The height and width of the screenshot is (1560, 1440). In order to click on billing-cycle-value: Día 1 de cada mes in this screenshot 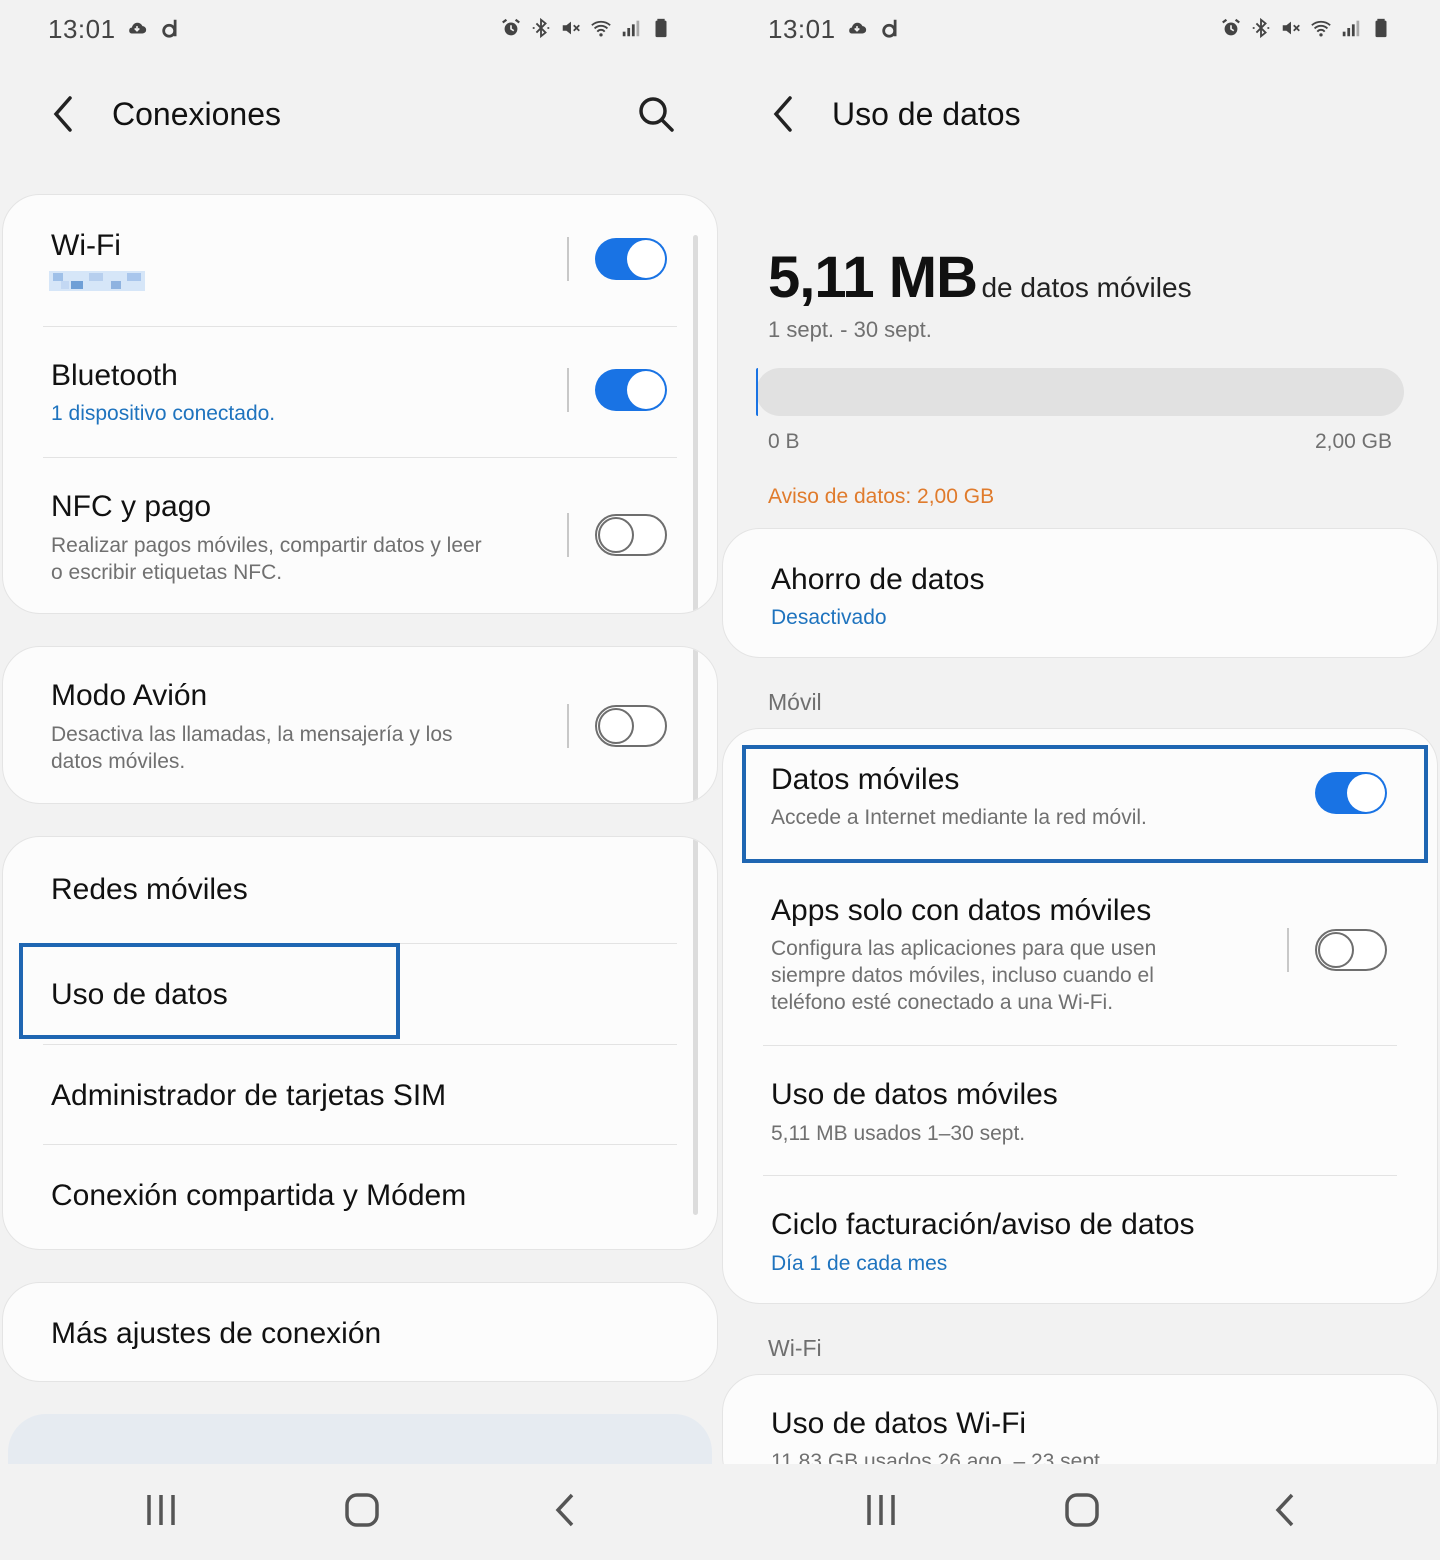, I will do `click(859, 1263)`.